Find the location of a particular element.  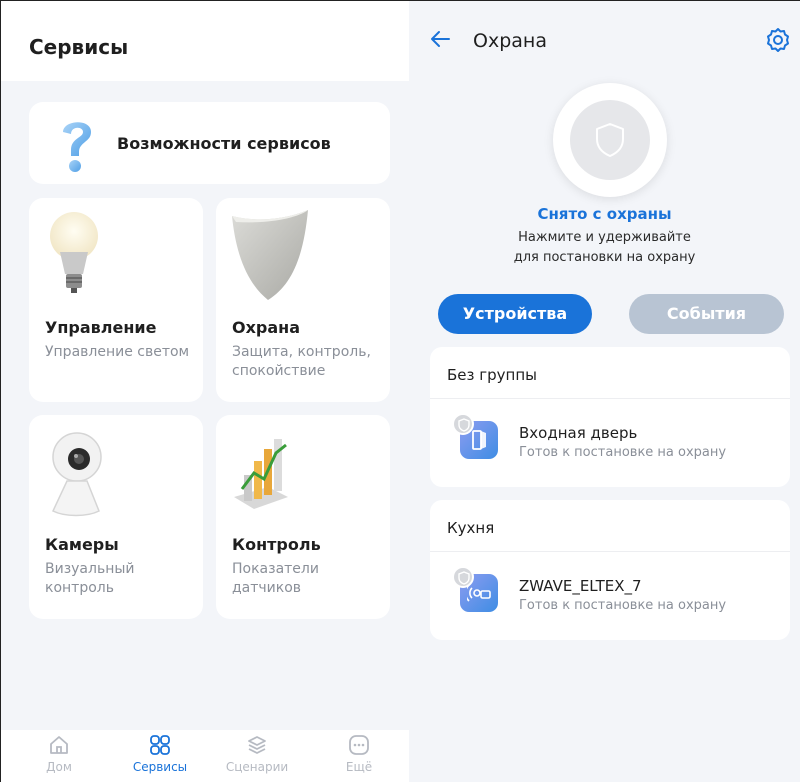

nav-item-home: Дом is located at coordinates (59, 754).